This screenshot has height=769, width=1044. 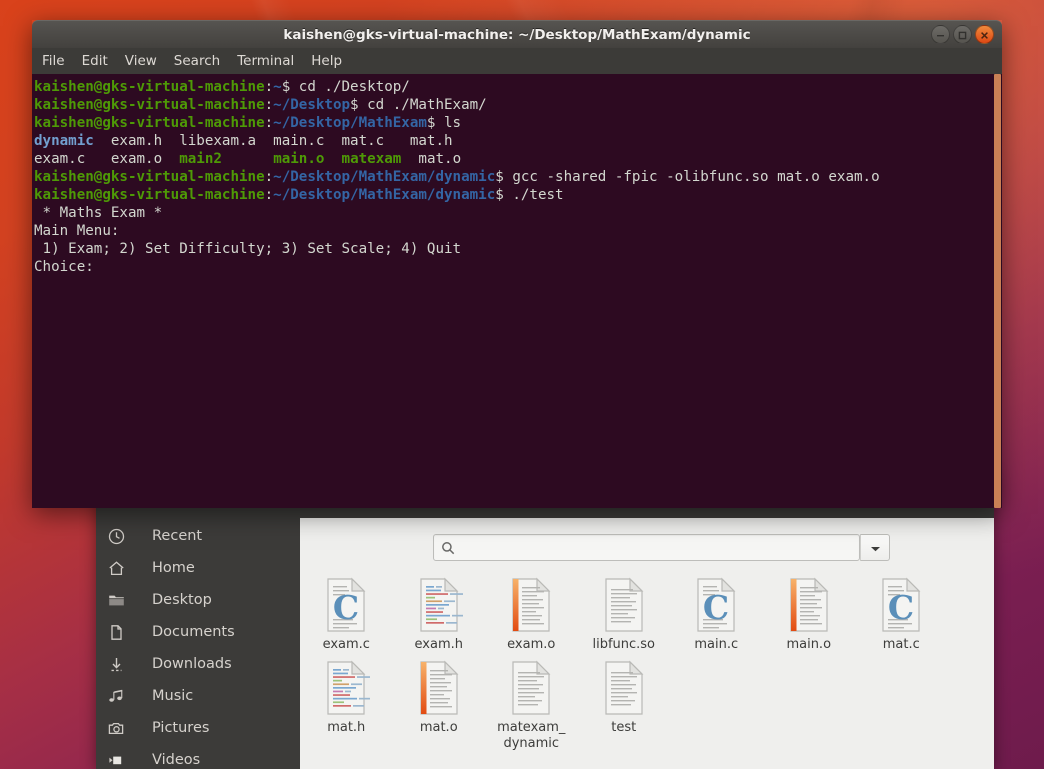 What do you see at coordinates (95, 61) in the screenshot?
I see `menu-edit: Edit` at bounding box center [95, 61].